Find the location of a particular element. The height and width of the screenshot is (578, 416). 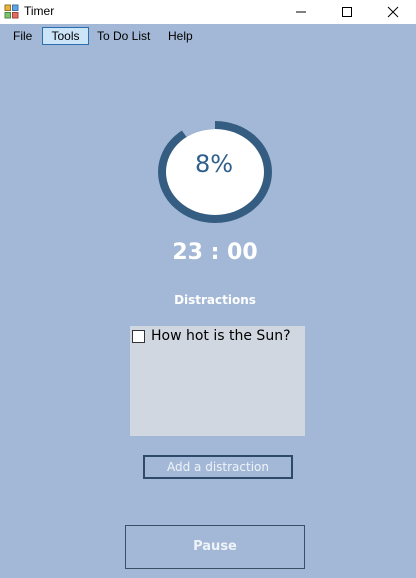

minimize-icon is located at coordinates (301, 12).